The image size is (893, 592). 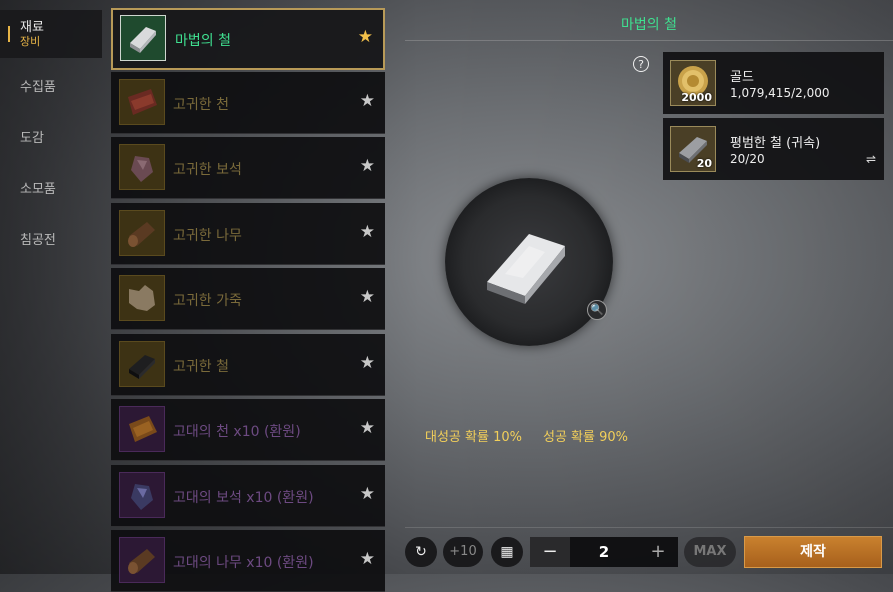 What do you see at coordinates (248, 39) in the screenshot?
I see `list-item-selected: 마법의 철 ★` at bounding box center [248, 39].